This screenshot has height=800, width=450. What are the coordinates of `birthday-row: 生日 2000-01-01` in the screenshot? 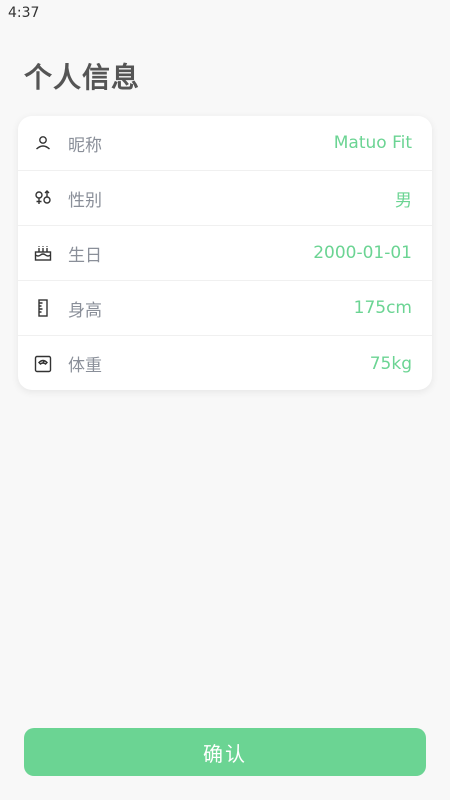 It's located at (225, 253).